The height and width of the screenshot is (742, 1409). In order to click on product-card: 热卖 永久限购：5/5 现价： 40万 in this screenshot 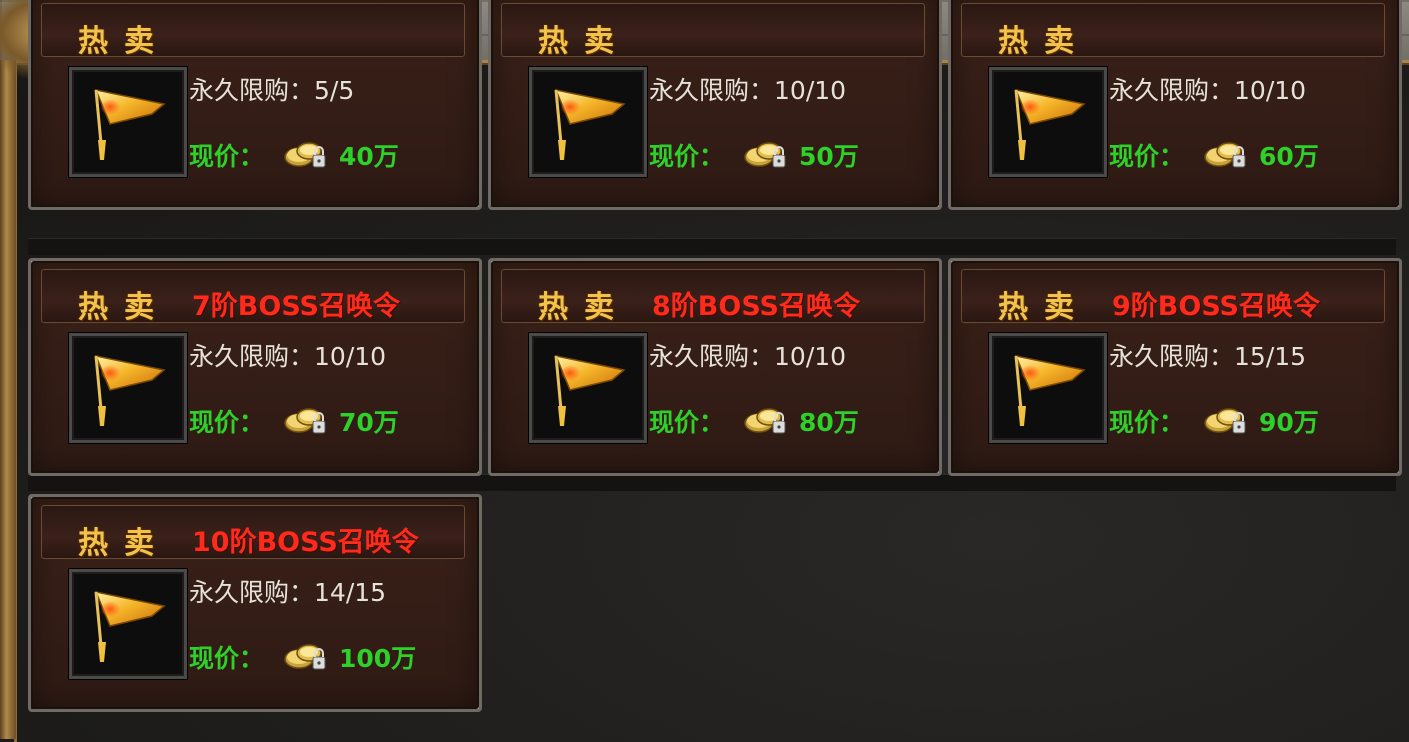, I will do `click(255, 105)`.